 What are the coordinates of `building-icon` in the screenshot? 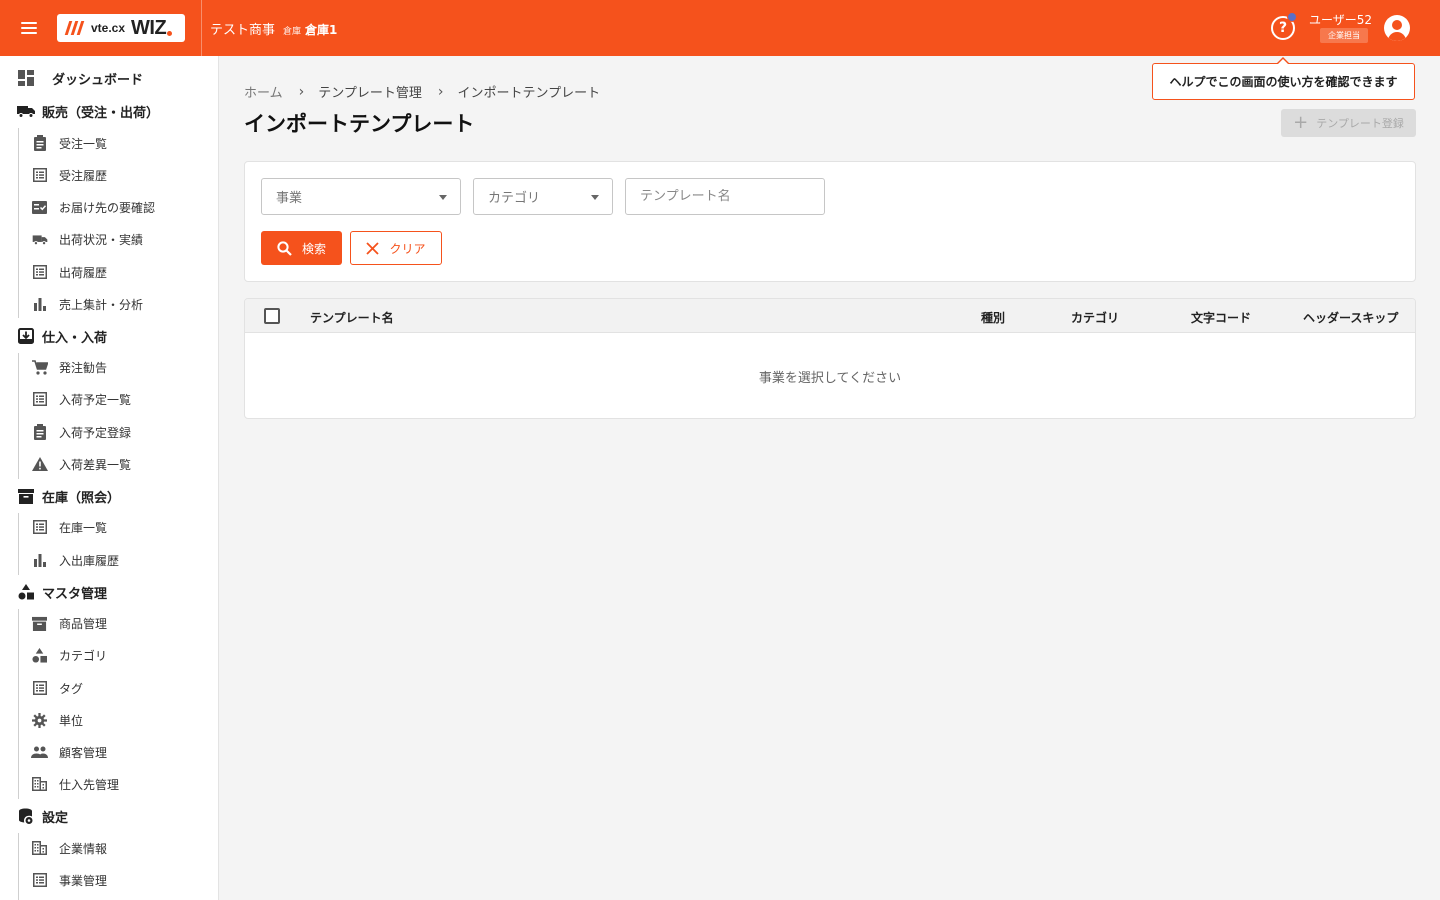 It's located at (39, 784).